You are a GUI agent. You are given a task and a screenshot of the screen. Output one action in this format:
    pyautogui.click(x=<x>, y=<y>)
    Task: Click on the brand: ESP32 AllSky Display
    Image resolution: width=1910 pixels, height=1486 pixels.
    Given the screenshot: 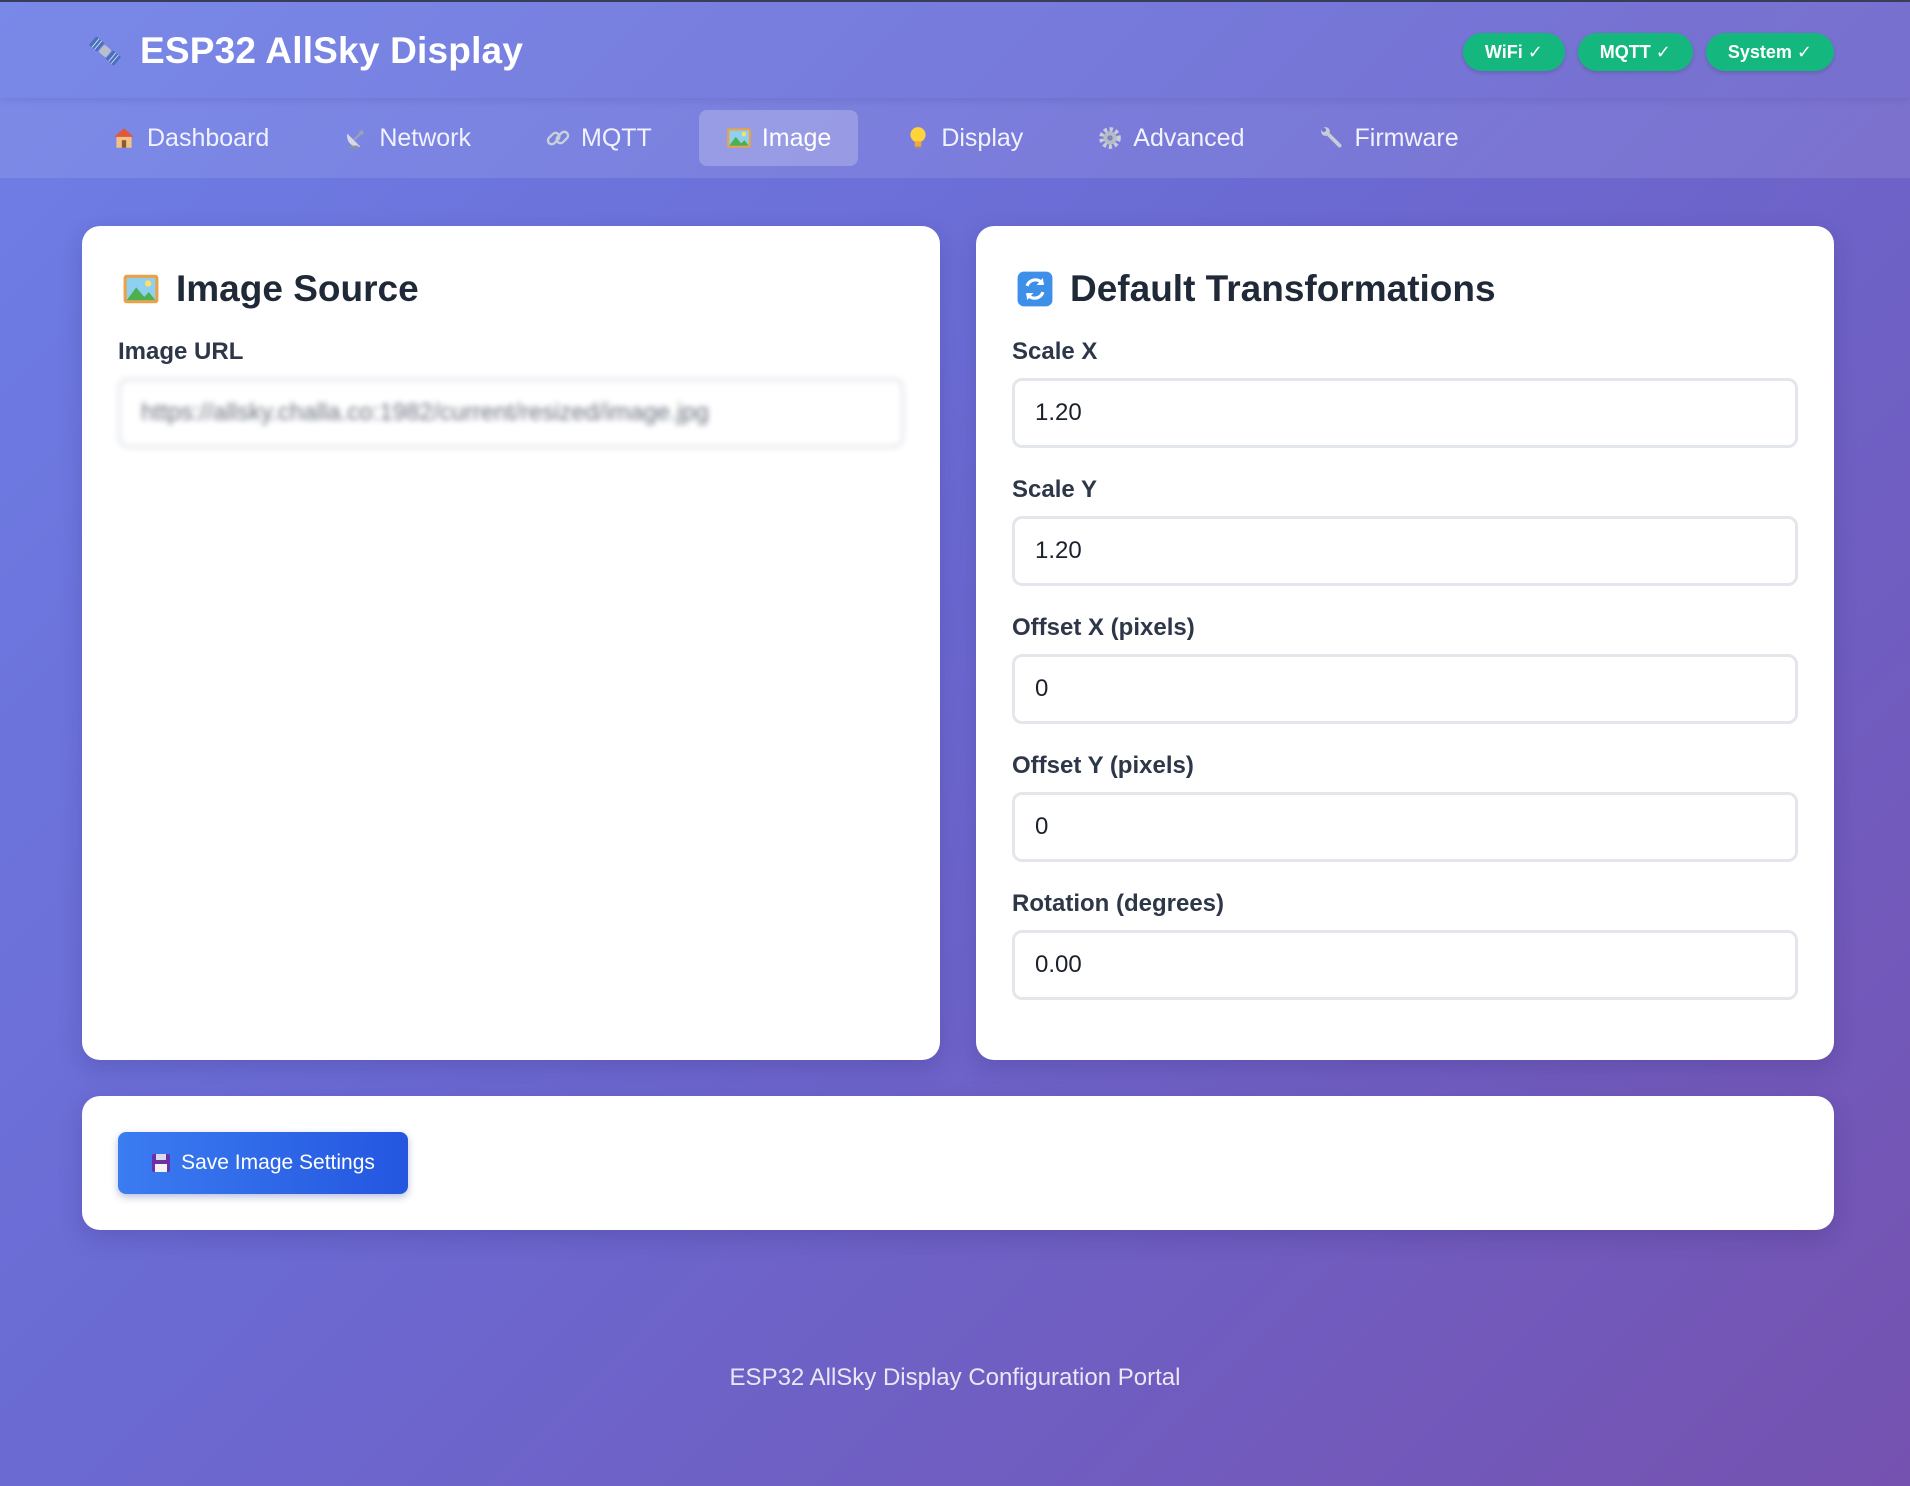 What is the action you would take?
    pyautogui.click(x=304, y=51)
    